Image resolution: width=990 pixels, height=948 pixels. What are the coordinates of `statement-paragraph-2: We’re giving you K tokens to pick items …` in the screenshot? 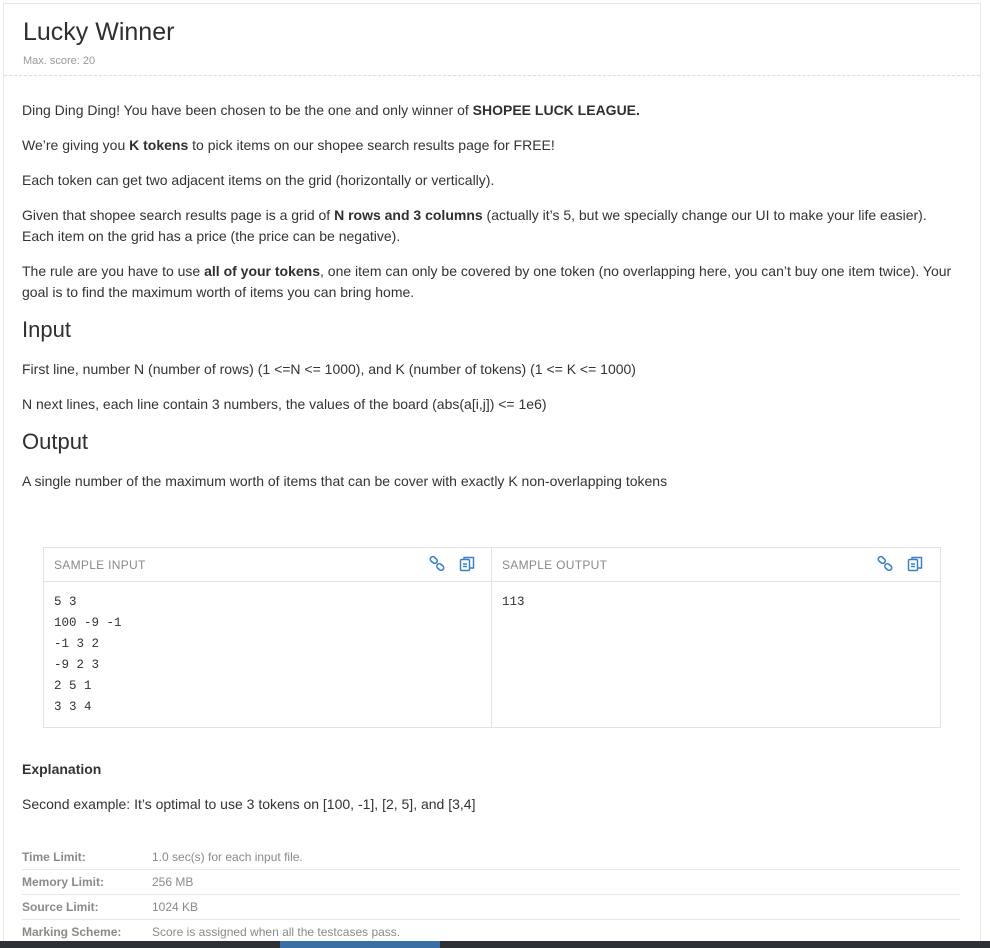 It's located at (492, 145).